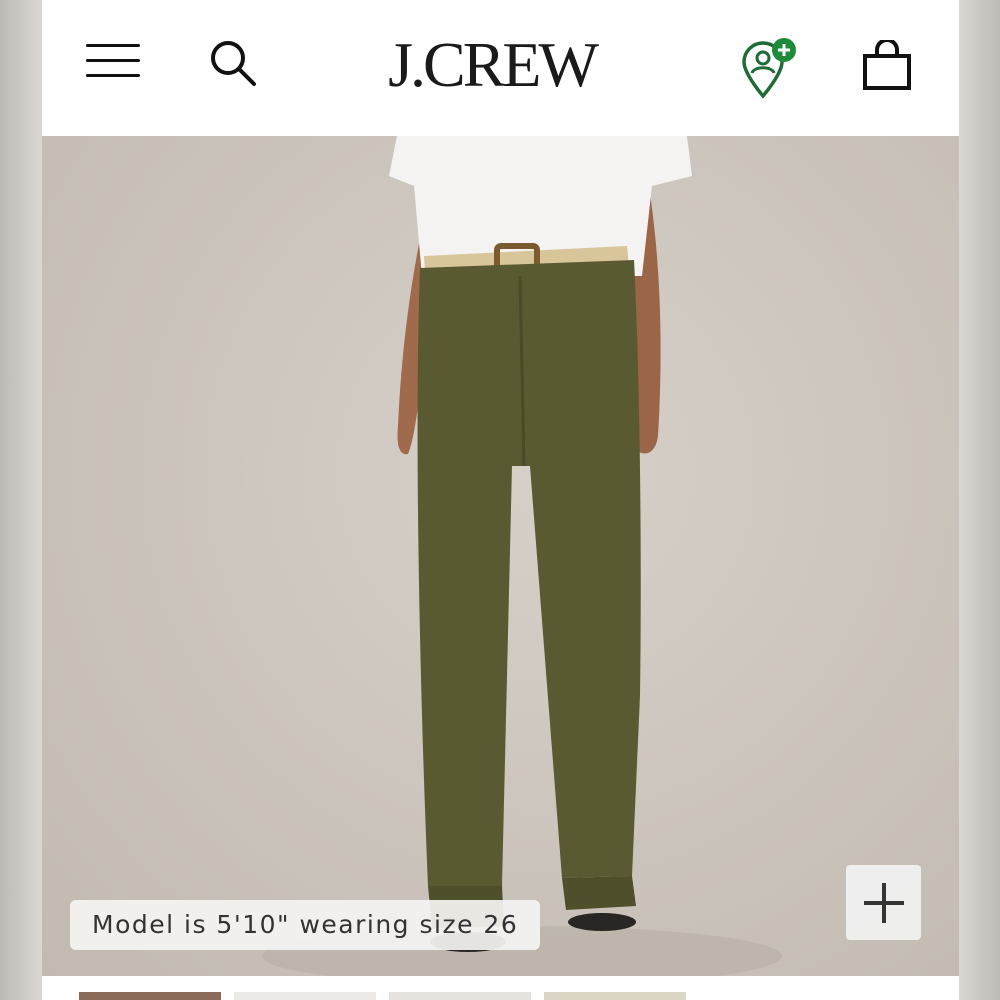 The height and width of the screenshot is (1000, 1000). What do you see at coordinates (305, 925) in the screenshot?
I see `model-size-caption: Model is 5'10" wearing size 26` at bounding box center [305, 925].